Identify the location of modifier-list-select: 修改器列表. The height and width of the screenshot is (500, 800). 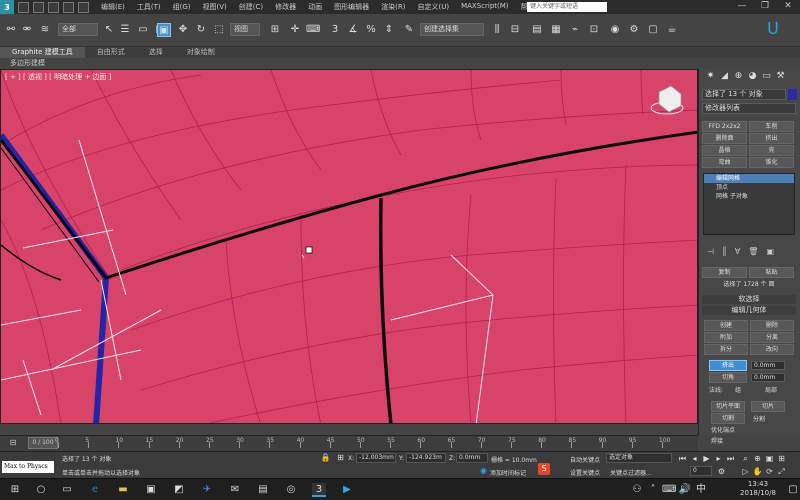
(749, 108).